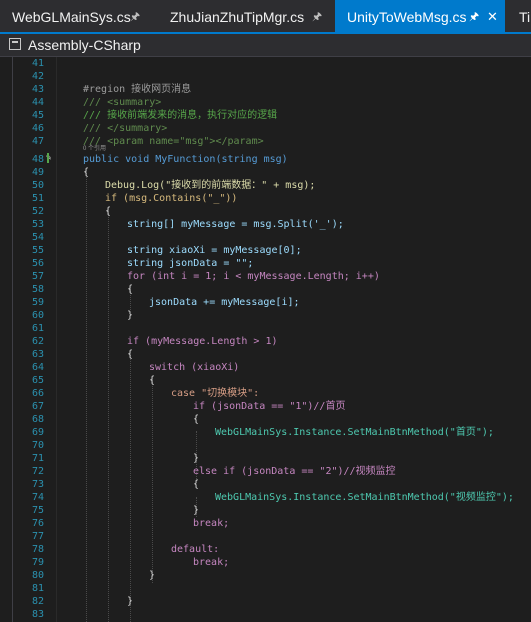  What do you see at coordinates (195, 549) in the screenshot?
I see `code-text: default:` at bounding box center [195, 549].